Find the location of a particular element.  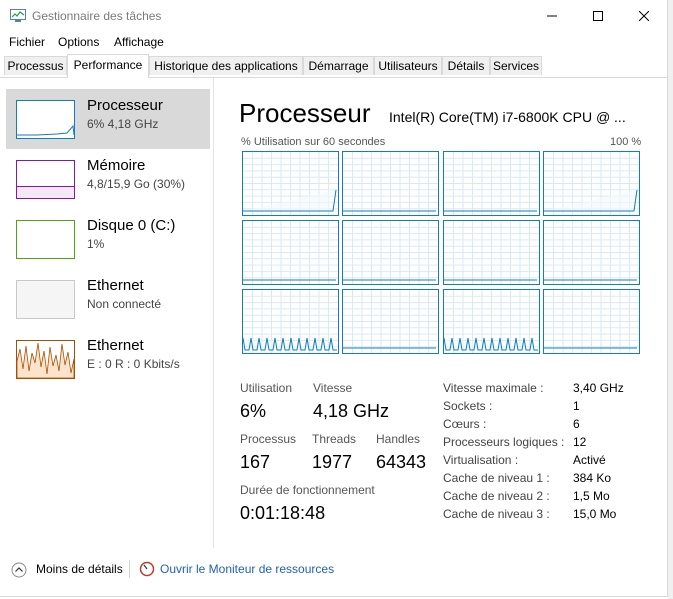

menu-bar: Fichier Options Affichage is located at coordinates (333, 42).